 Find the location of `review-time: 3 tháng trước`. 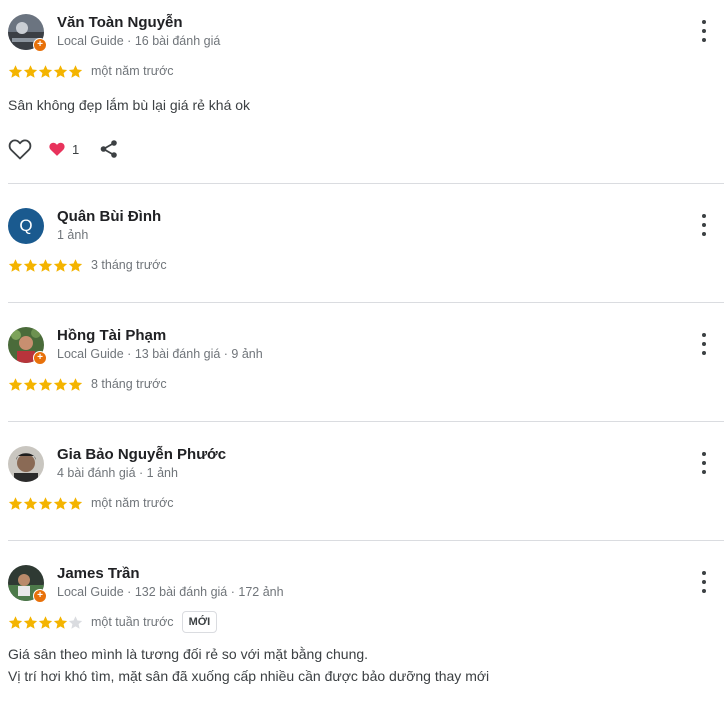

review-time: 3 tháng trước is located at coordinates (129, 265).